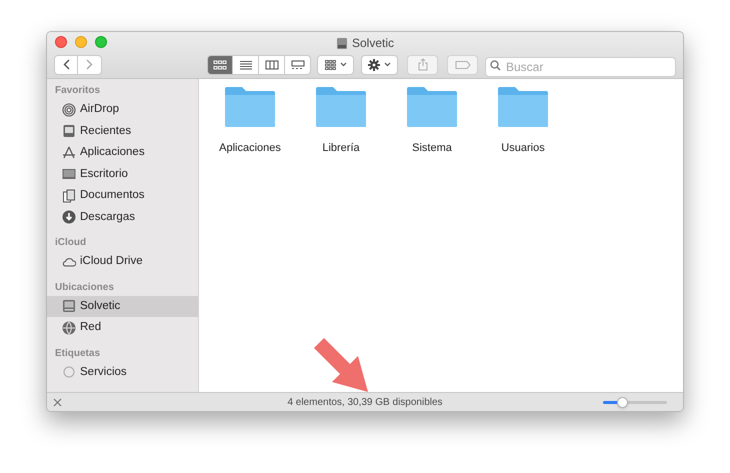 The height and width of the screenshot is (473, 730). I want to click on annotation-arrow, so click(341, 365).